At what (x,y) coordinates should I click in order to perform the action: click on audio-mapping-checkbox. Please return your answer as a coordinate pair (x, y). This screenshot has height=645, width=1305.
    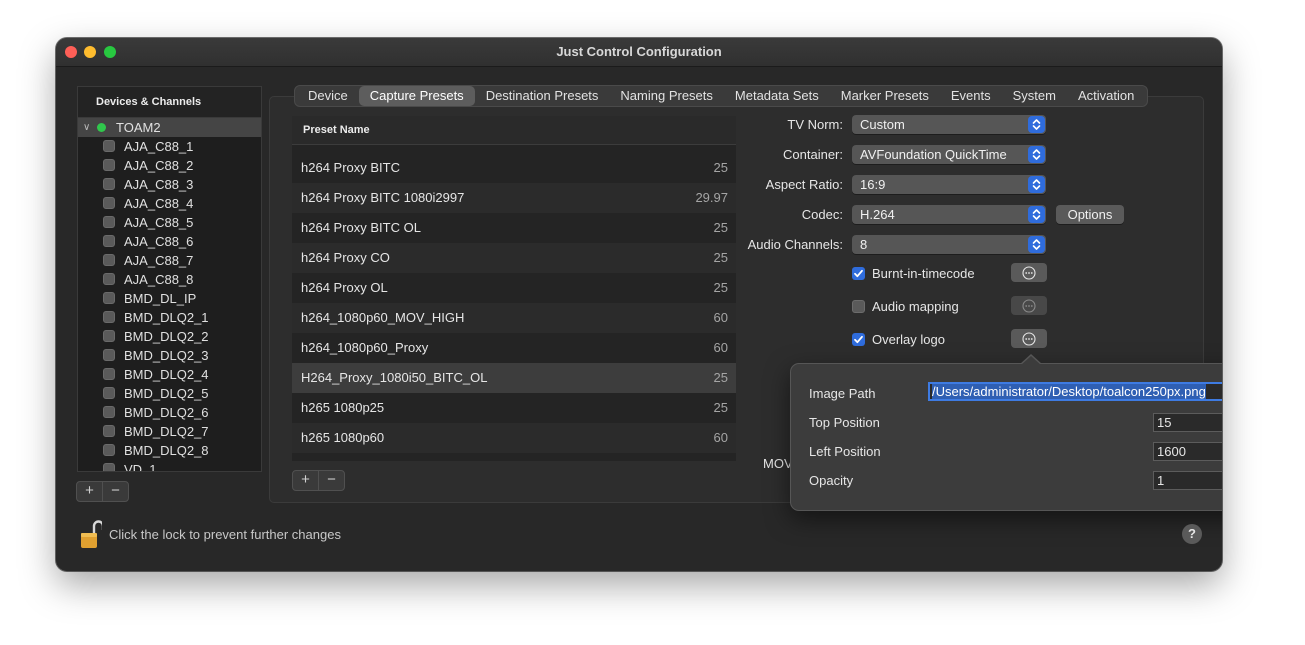
    Looking at the image, I should click on (858, 306).